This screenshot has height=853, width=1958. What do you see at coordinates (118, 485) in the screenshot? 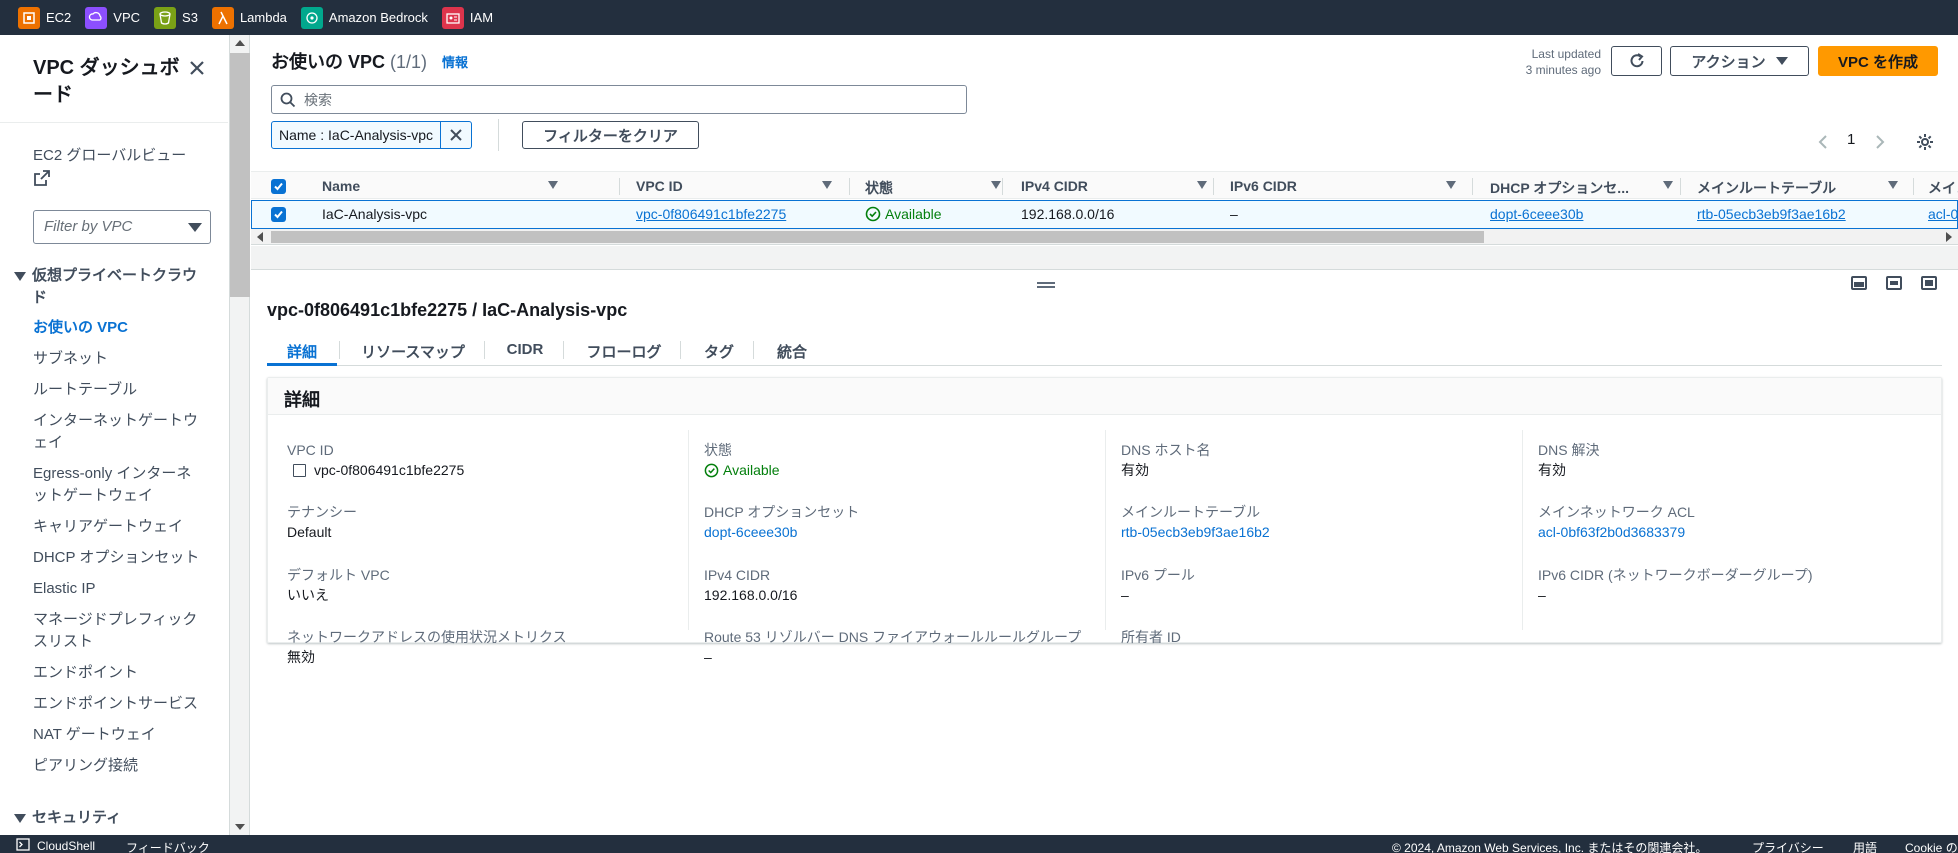
I see `sidebar-item-egress-only-igw: Egress-only インターネットゲートウェイ` at bounding box center [118, 485].